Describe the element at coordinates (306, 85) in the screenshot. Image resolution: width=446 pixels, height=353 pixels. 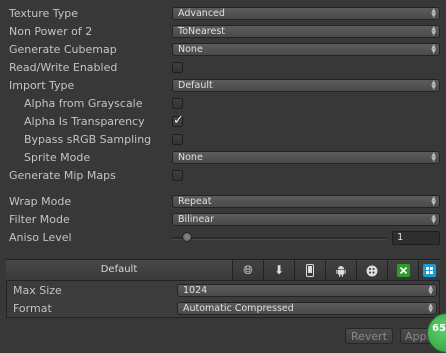
I see `import-type-dropdown: Default ▲ ▼` at that location.